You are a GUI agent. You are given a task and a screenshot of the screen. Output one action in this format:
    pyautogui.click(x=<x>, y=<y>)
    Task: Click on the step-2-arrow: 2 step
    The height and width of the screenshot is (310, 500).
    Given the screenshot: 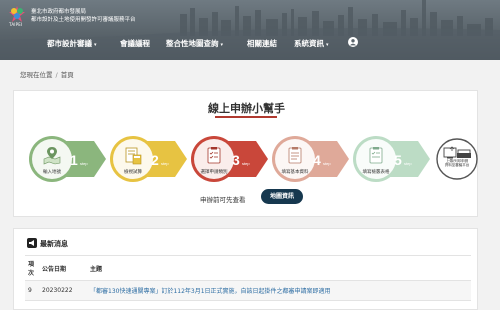 What is the action you would take?
    pyautogui.click(x=148, y=159)
    